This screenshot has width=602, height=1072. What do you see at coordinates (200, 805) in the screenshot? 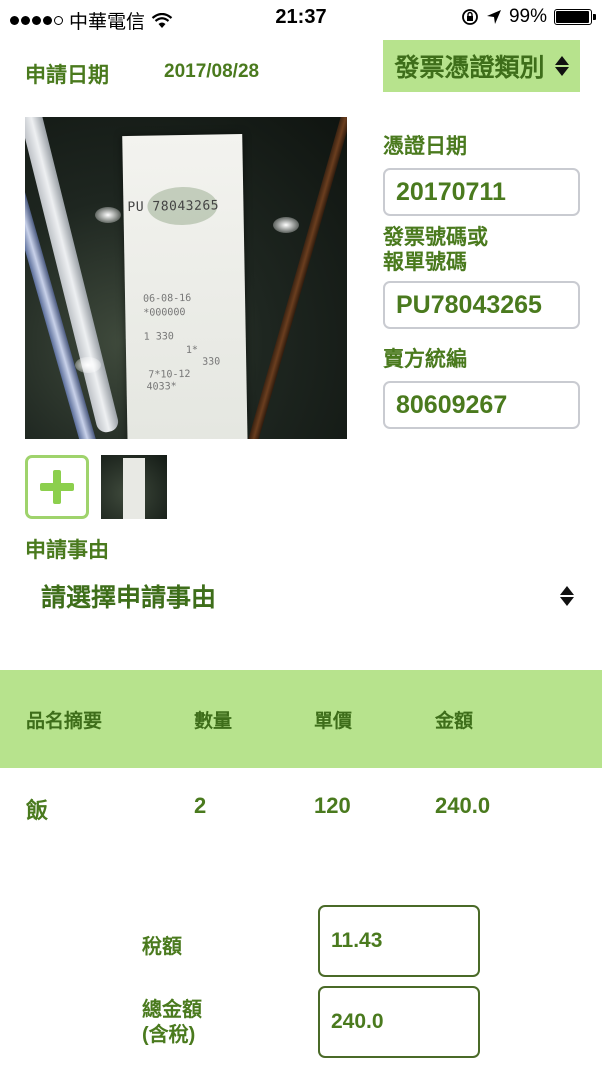
I see `quantity-cell: 2` at bounding box center [200, 805].